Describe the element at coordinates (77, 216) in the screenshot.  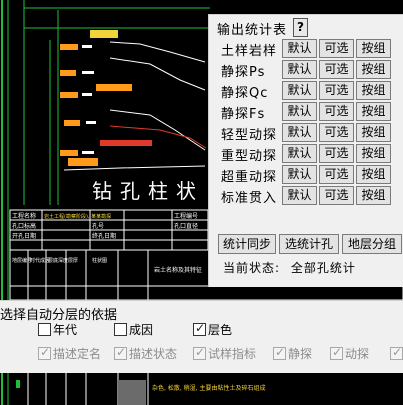
I see `header-cell: 岩土工程(勘察阶段), 某某勘探` at that location.